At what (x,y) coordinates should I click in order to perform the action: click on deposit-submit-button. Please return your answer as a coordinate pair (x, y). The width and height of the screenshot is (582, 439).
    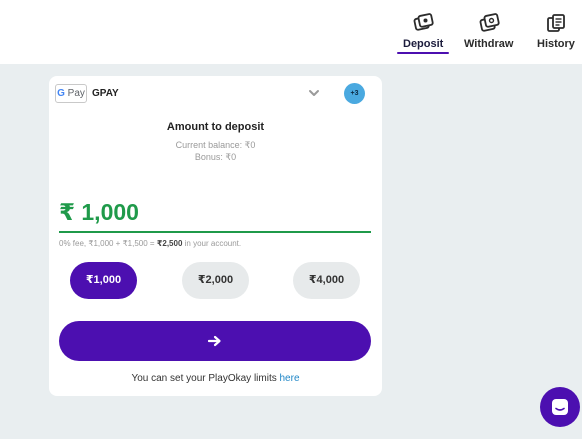
    Looking at the image, I should click on (215, 341).